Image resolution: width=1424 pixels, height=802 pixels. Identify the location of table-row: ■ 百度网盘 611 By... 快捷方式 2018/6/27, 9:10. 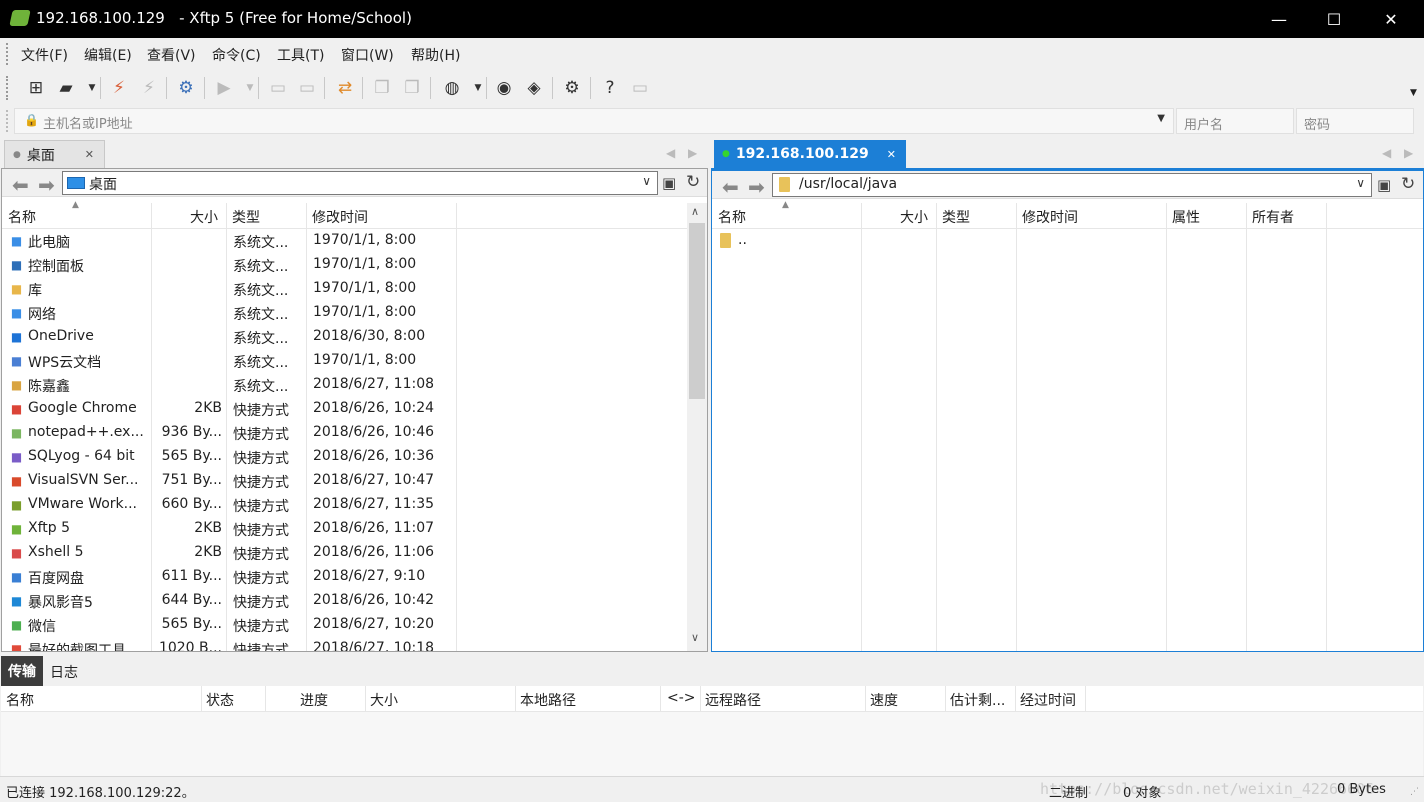
(344, 577).